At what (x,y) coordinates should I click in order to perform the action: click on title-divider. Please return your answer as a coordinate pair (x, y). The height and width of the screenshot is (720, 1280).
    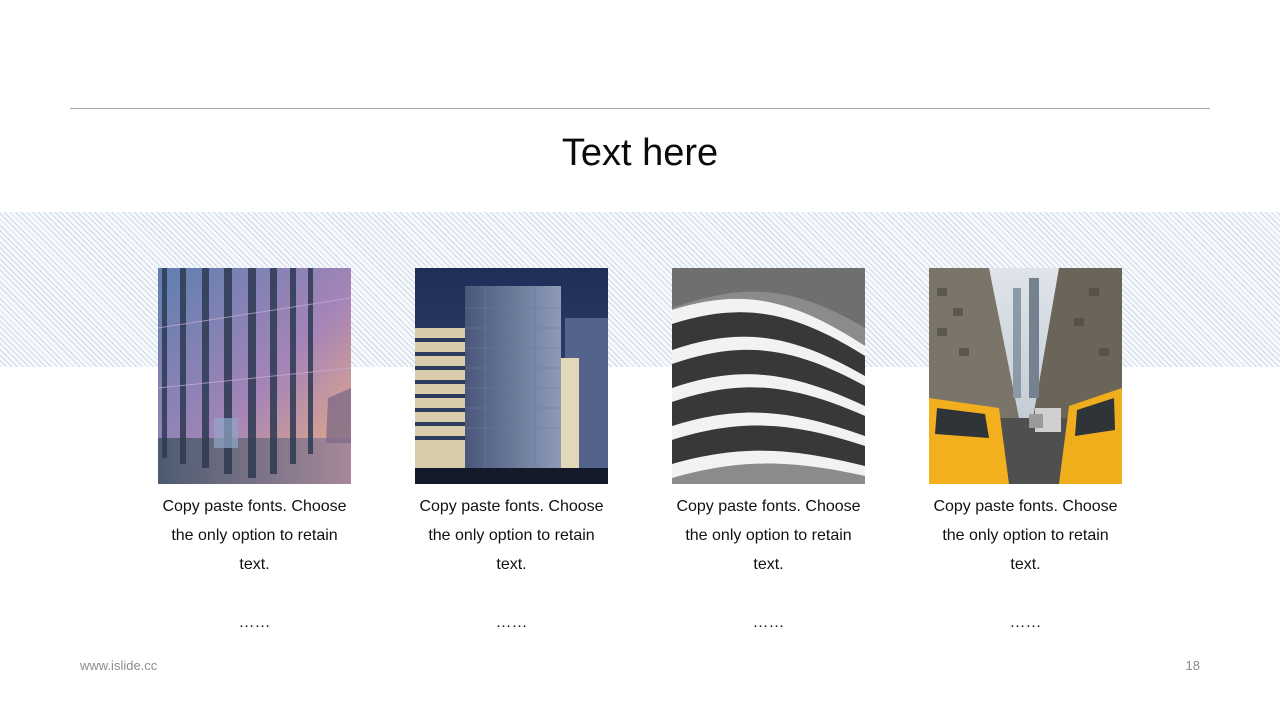
    Looking at the image, I should click on (640, 108).